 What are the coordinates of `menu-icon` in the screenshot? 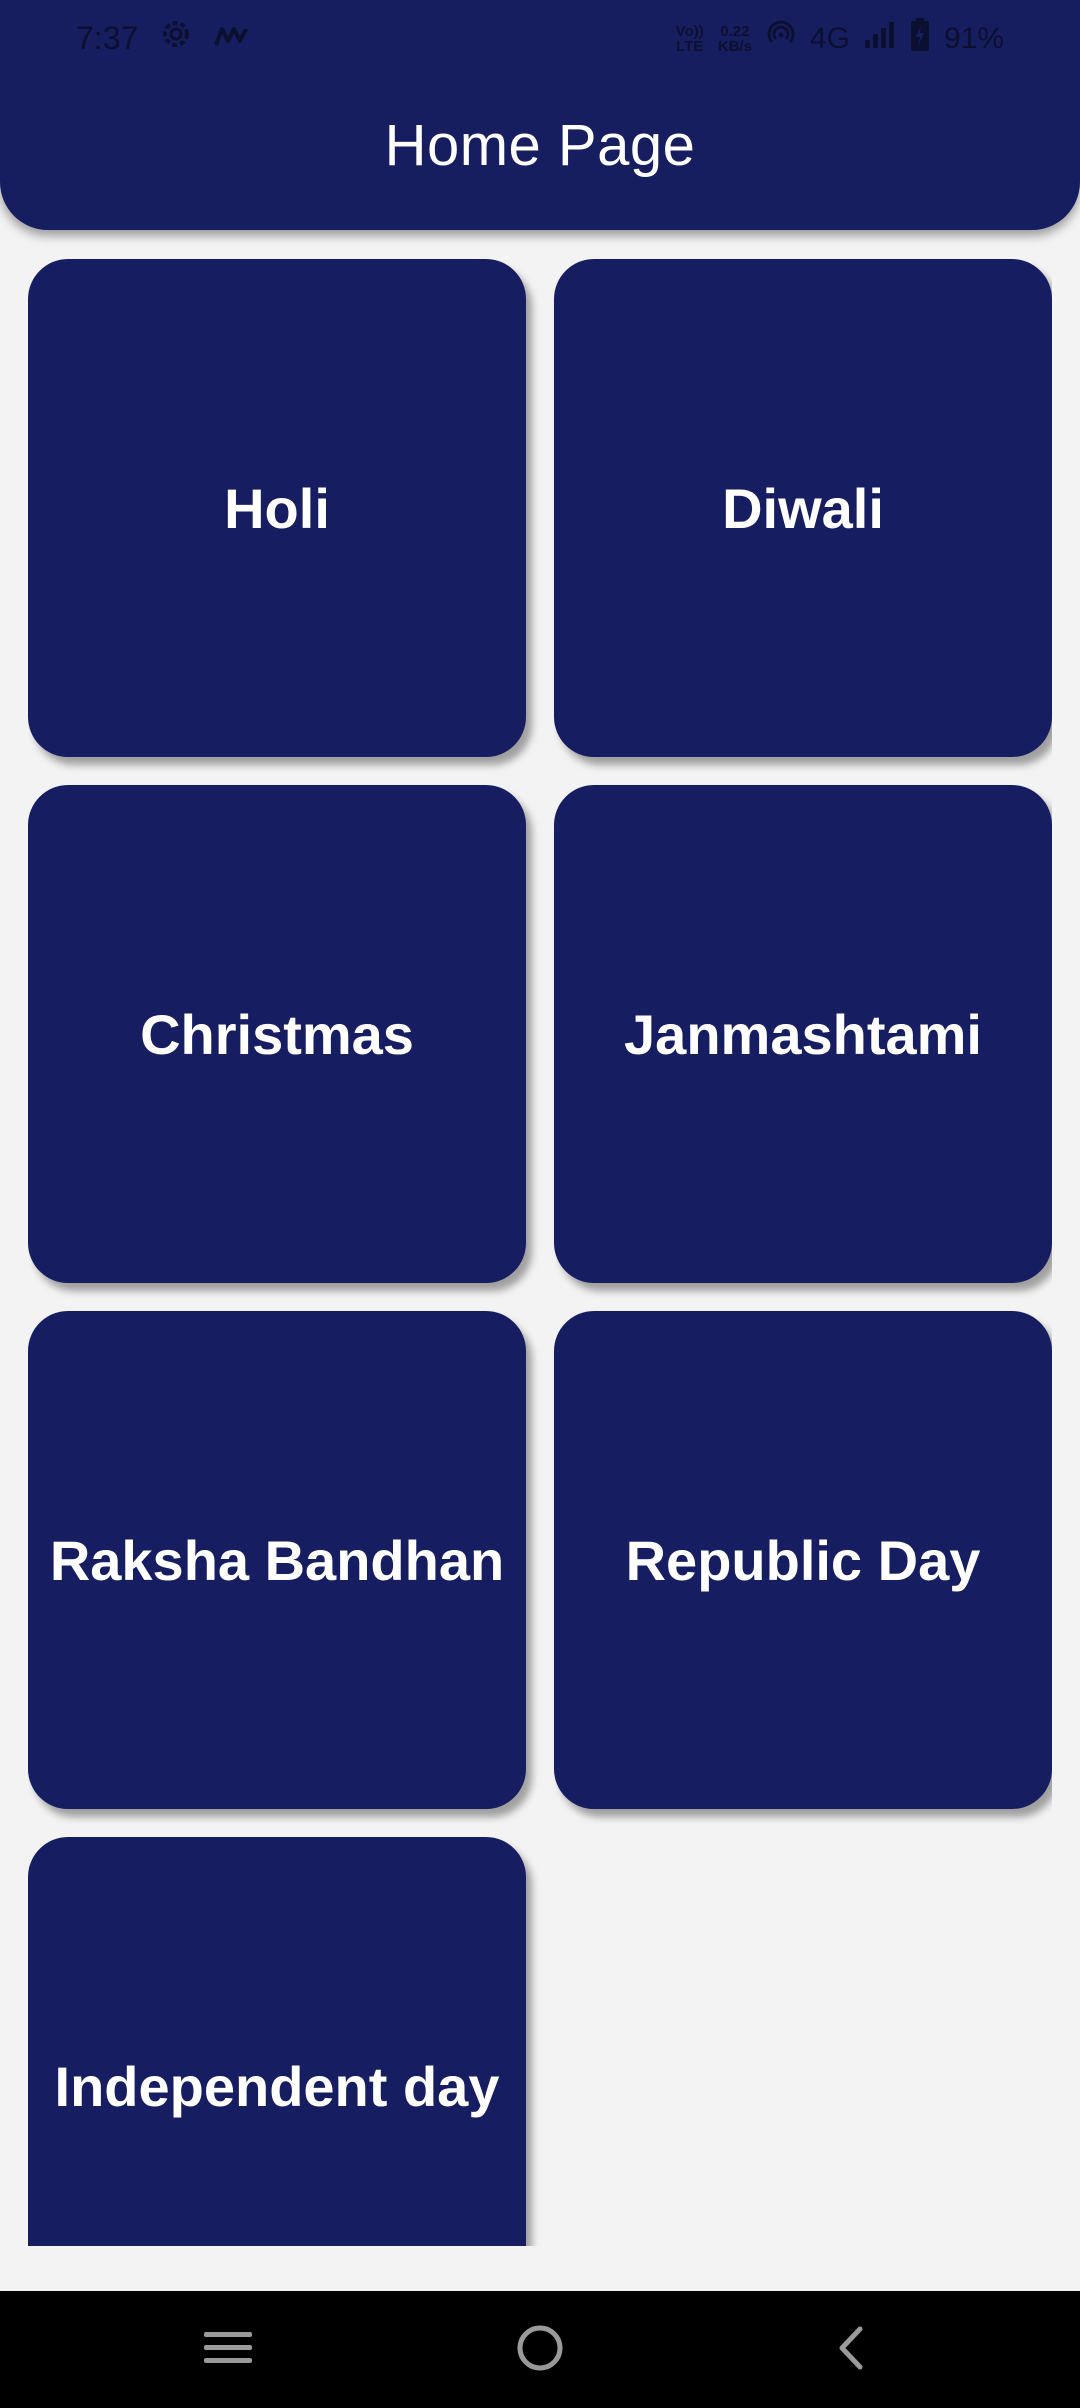 It's located at (228, 2350).